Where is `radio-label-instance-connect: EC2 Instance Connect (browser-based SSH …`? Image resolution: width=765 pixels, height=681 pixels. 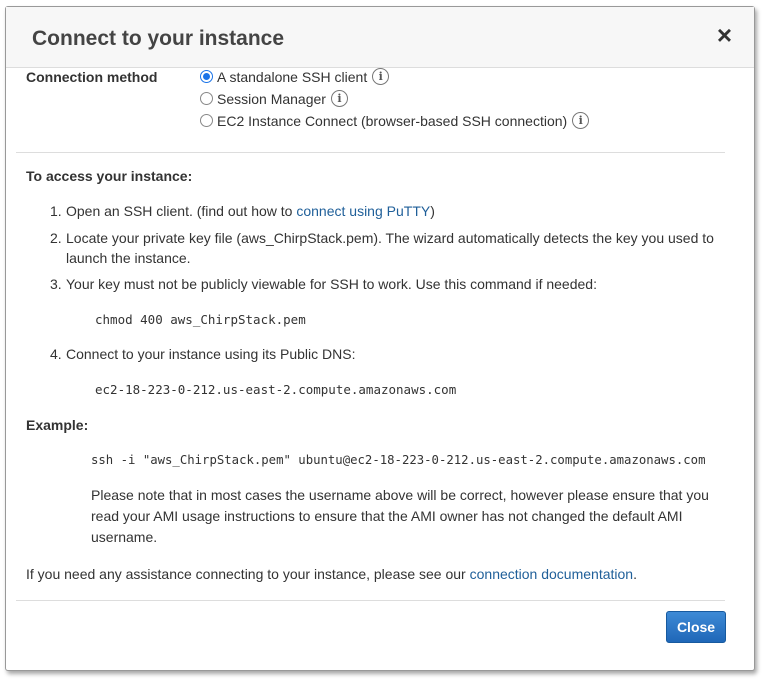
radio-label-instance-connect: EC2 Instance Connect (browser-based SSH … is located at coordinates (392, 121).